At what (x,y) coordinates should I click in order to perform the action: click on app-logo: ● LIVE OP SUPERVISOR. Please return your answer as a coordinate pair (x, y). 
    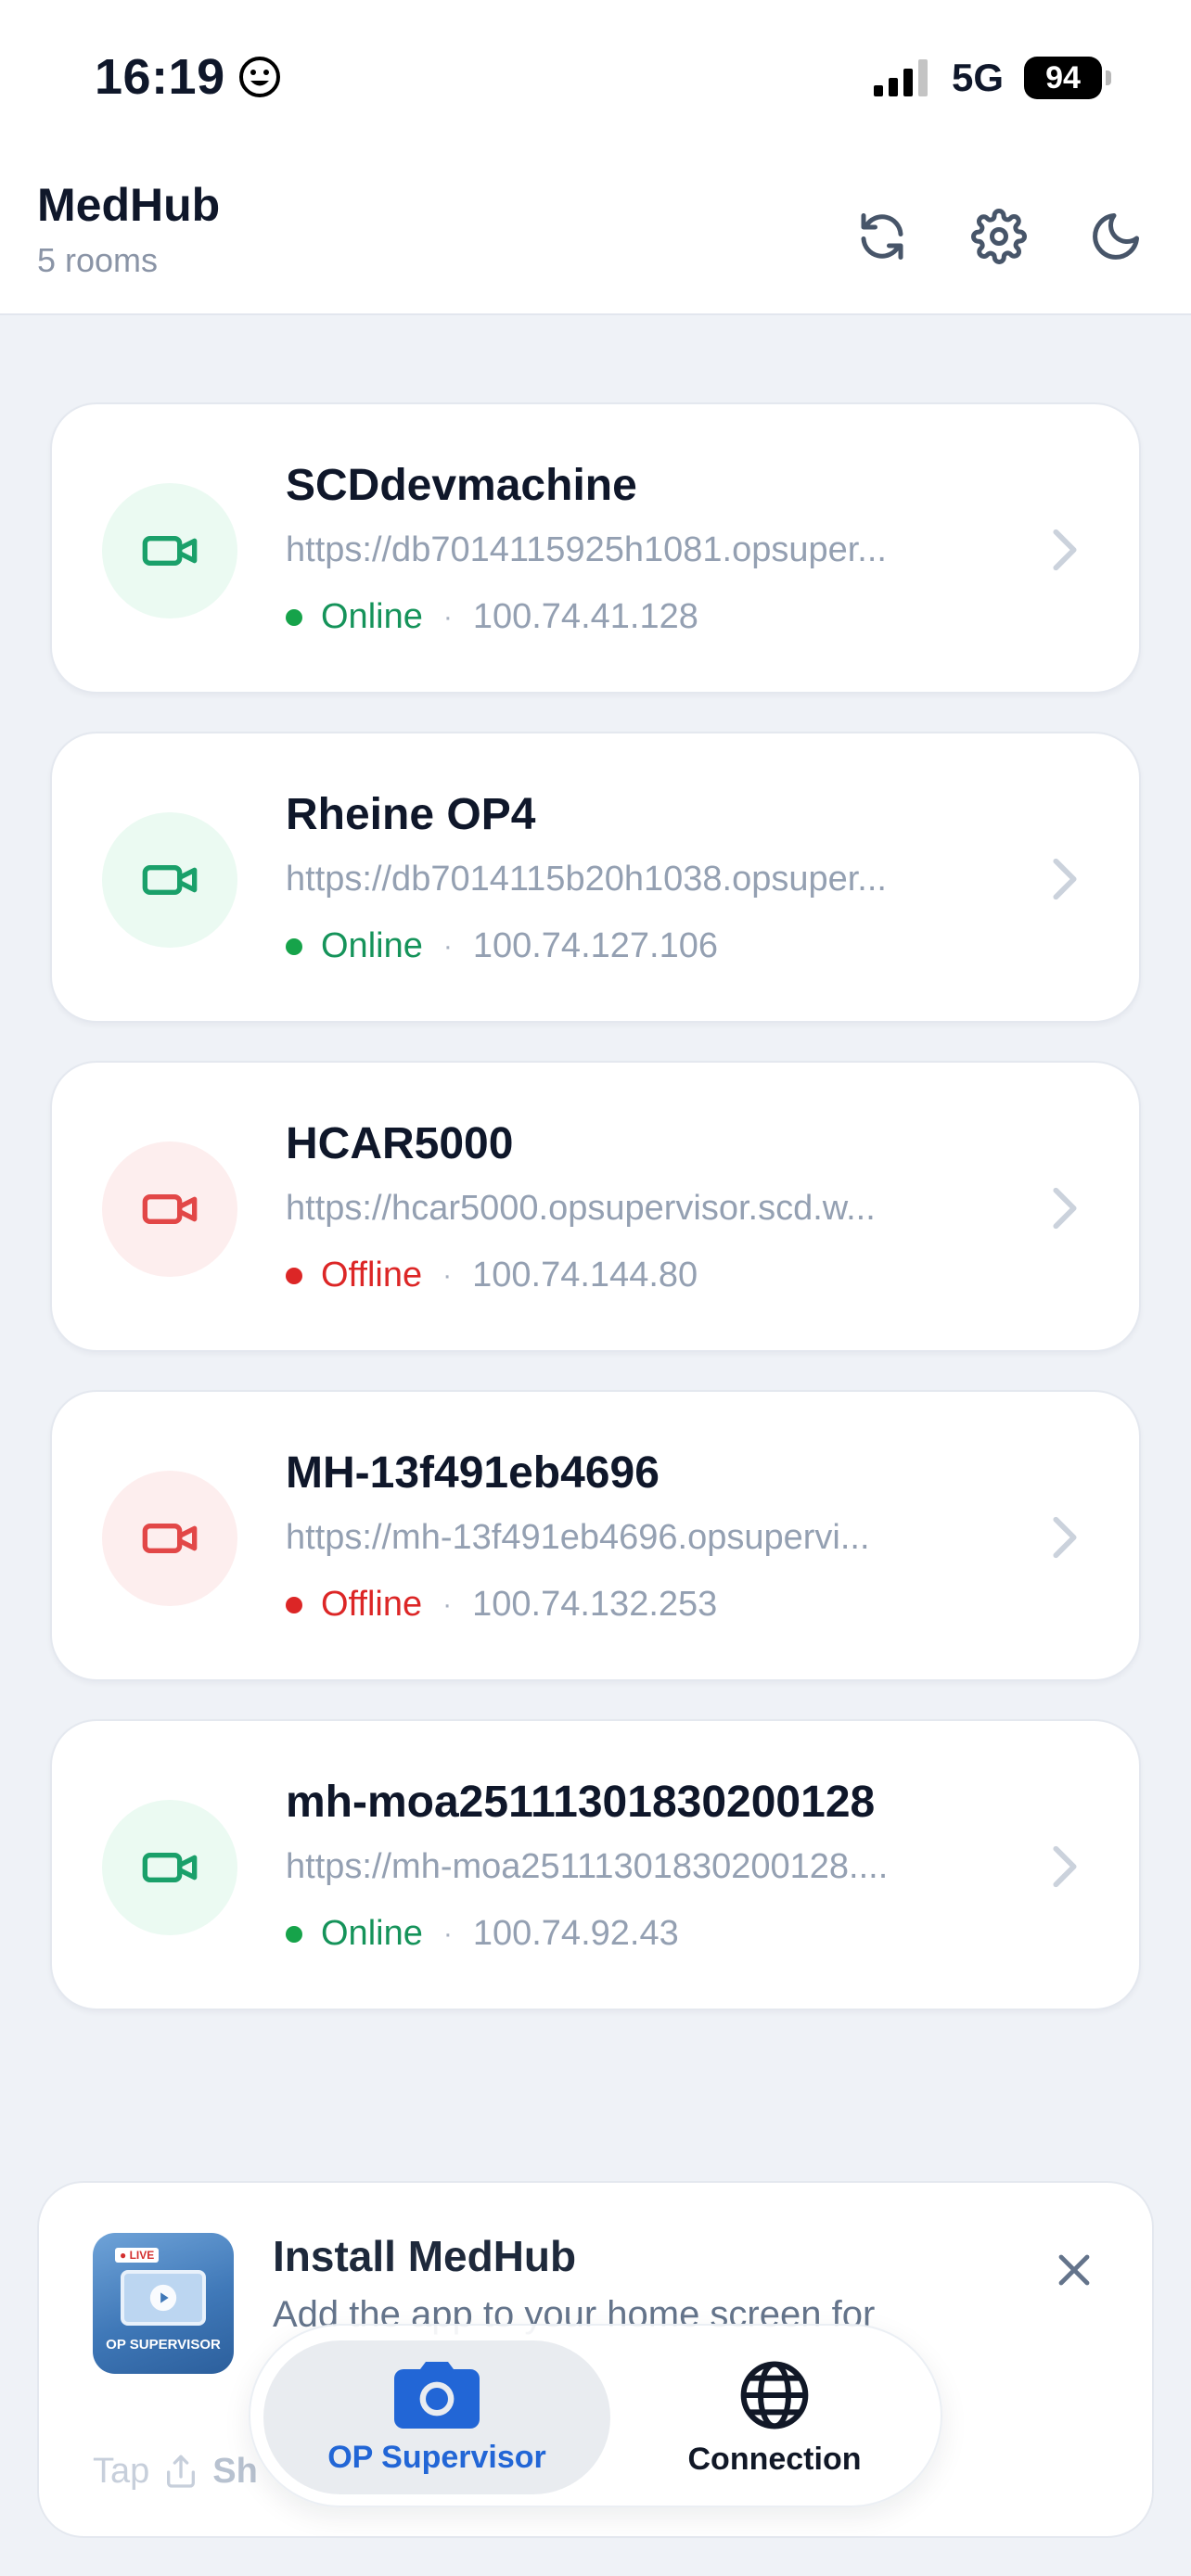
    Looking at the image, I should click on (164, 2303).